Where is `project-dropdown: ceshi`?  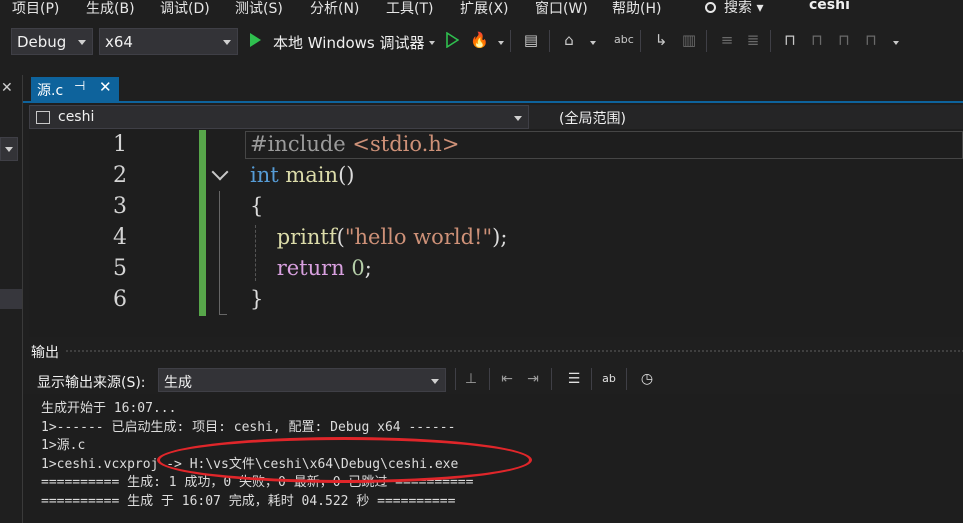 project-dropdown: ceshi is located at coordinates (279, 117).